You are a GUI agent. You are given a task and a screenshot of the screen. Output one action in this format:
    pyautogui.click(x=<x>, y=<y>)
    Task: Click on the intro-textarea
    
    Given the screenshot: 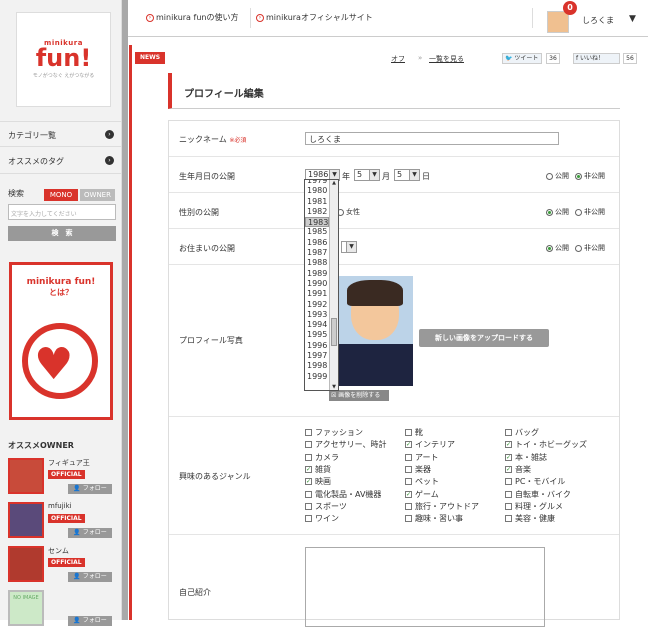 What is the action you would take?
    pyautogui.click(x=425, y=587)
    